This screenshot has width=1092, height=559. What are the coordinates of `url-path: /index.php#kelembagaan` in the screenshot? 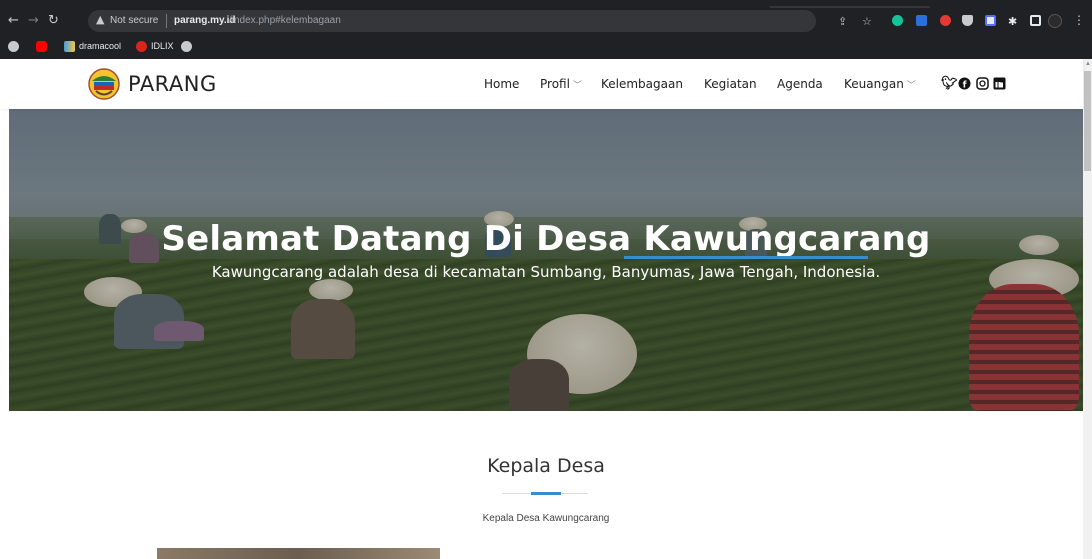 It's located at (285, 20).